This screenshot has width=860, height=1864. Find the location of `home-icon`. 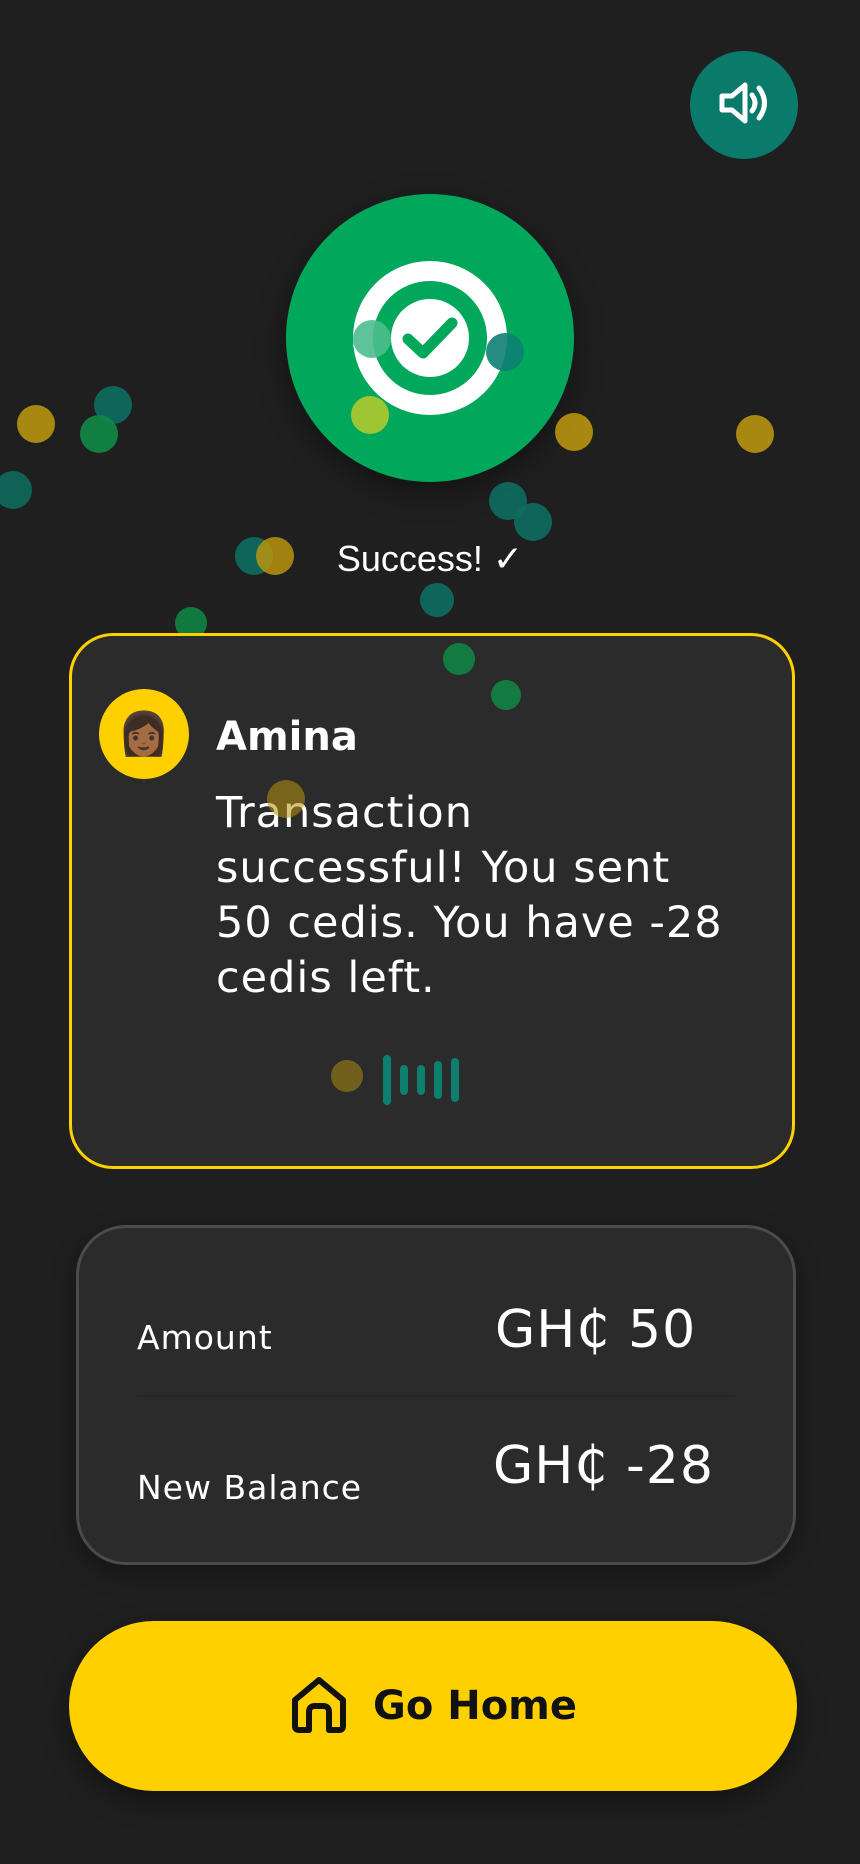

home-icon is located at coordinates (319, 1706).